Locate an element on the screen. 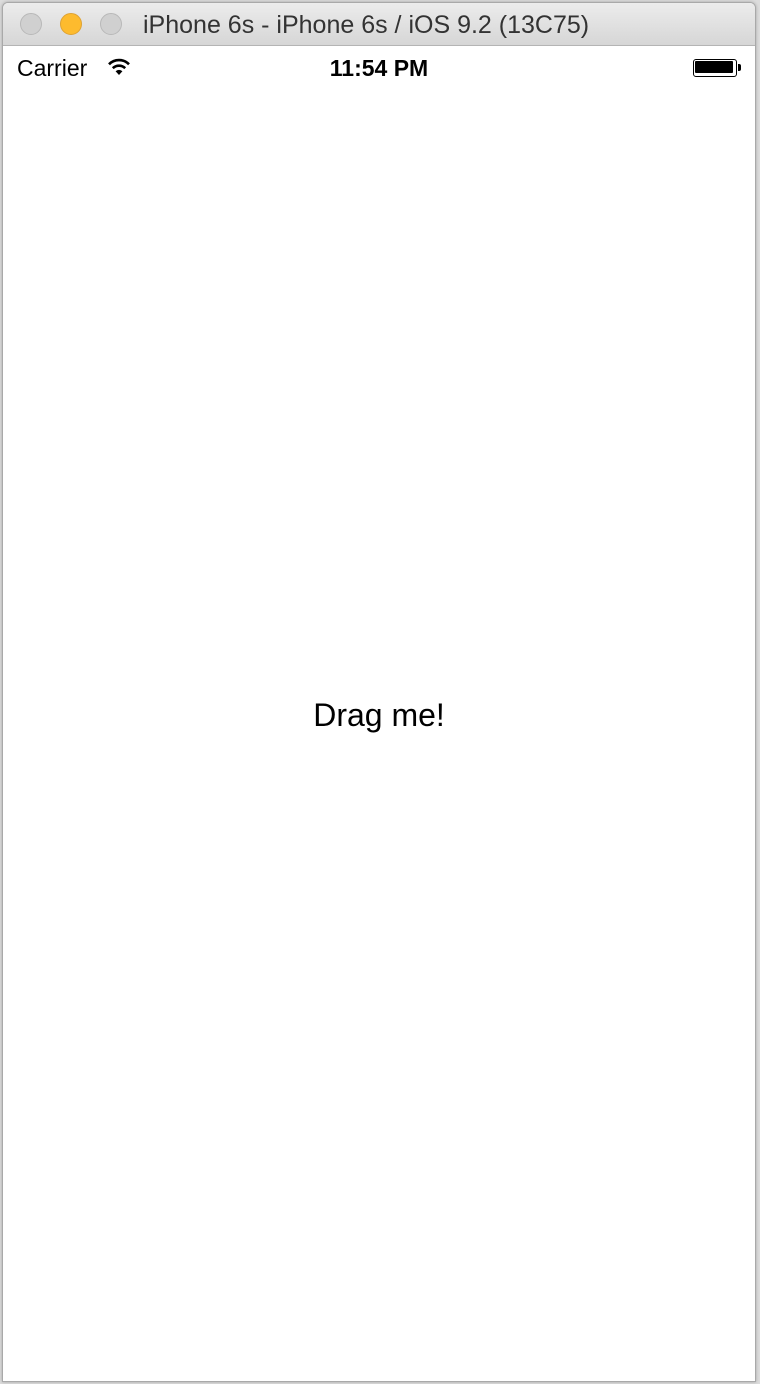  minimize-button is located at coordinates (71, 24).